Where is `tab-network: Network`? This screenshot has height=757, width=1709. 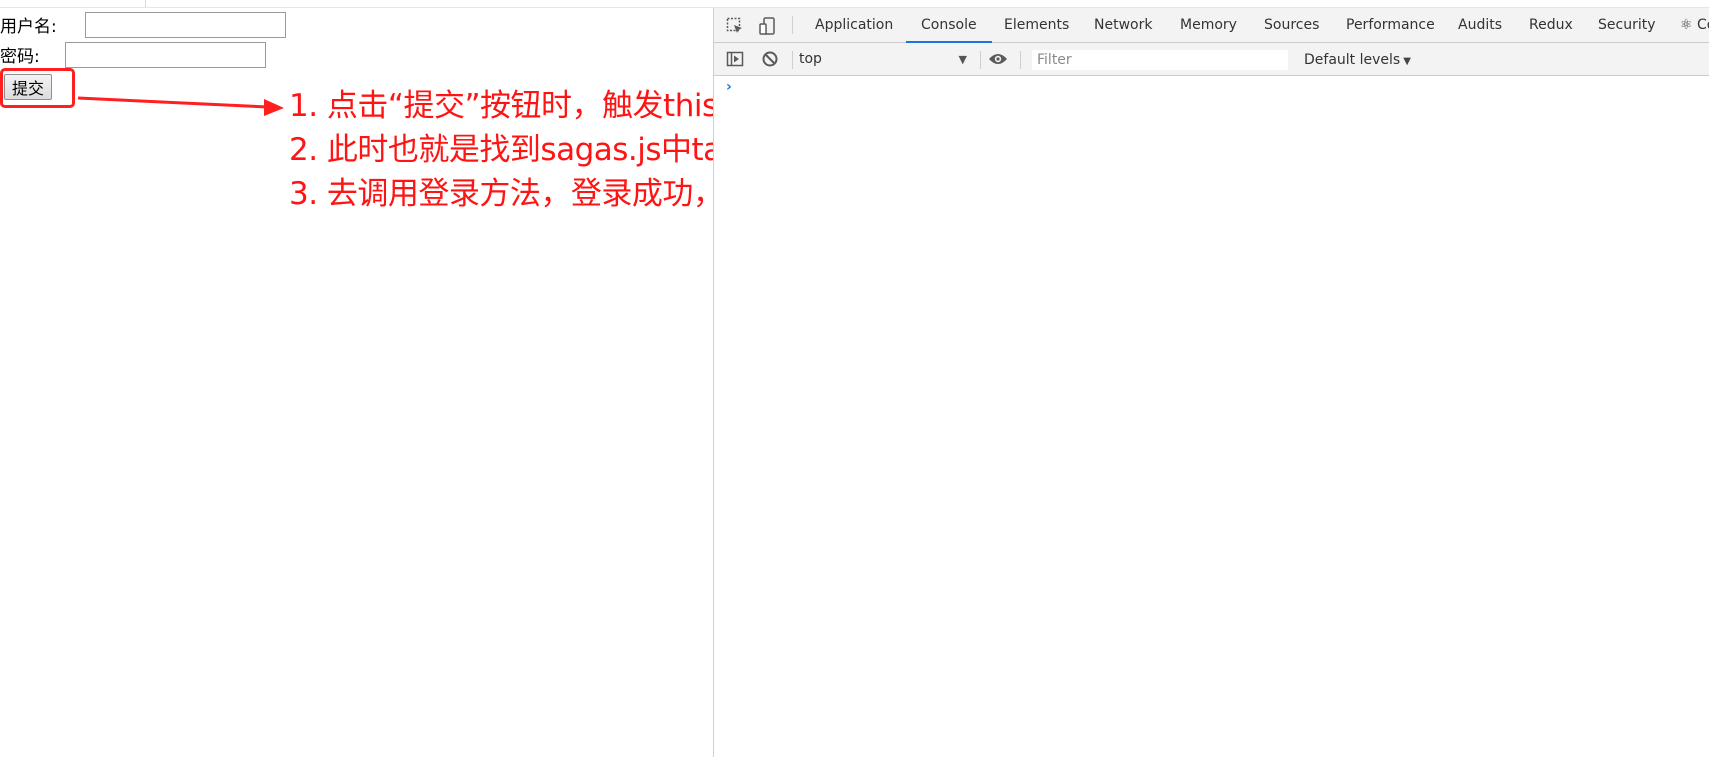 tab-network: Network is located at coordinates (1123, 25).